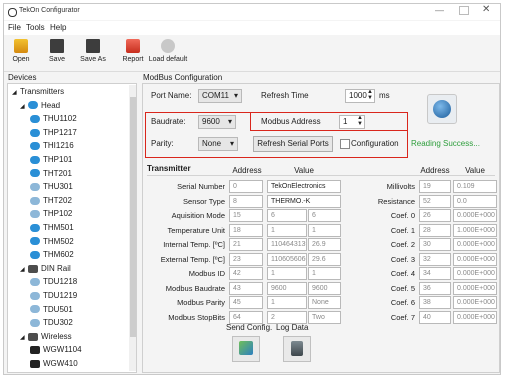 This screenshot has width=505, height=379. I want to click on tree-item: ◢ Head, so click(40, 106).